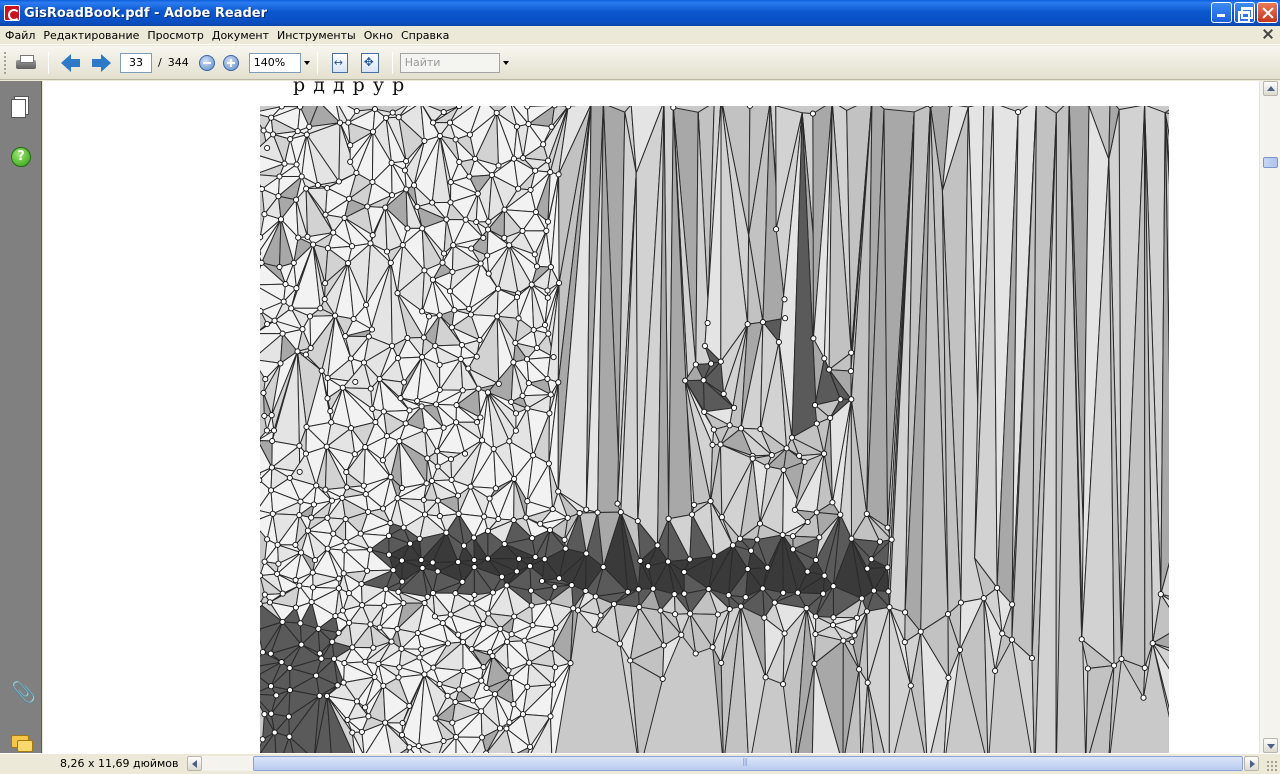 The image size is (1280, 774). What do you see at coordinates (1269, 417) in the screenshot?
I see `vertical-scrollbar` at bounding box center [1269, 417].